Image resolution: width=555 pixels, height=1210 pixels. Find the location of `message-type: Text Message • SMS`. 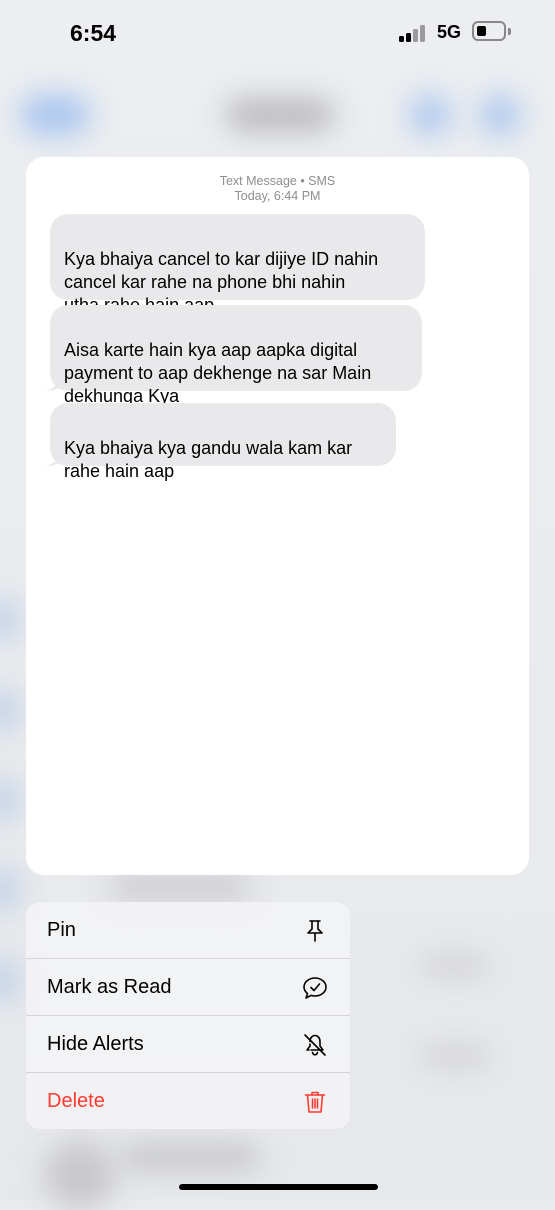

message-type: Text Message • SMS is located at coordinates (277, 181).